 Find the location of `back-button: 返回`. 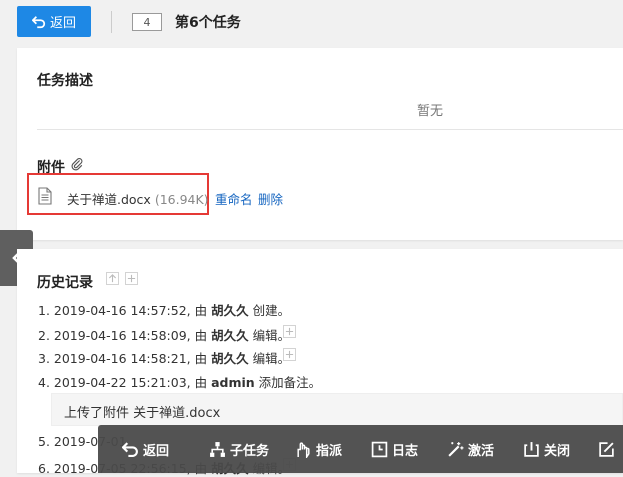

back-button: 返回 is located at coordinates (54, 21).